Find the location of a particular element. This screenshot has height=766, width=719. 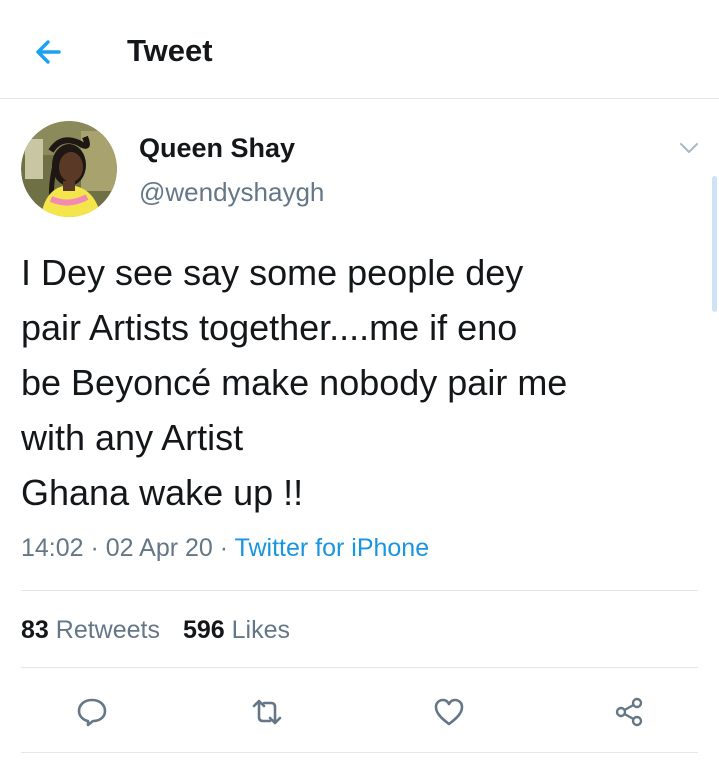

share-button is located at coordinates (629, 712).